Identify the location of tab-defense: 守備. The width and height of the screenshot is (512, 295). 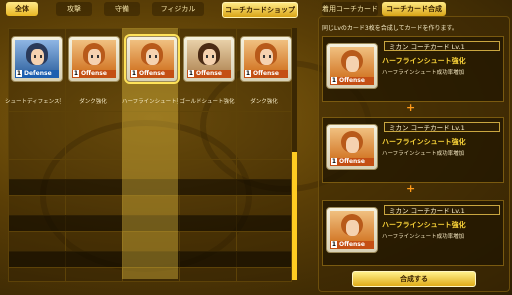
(122, 9).